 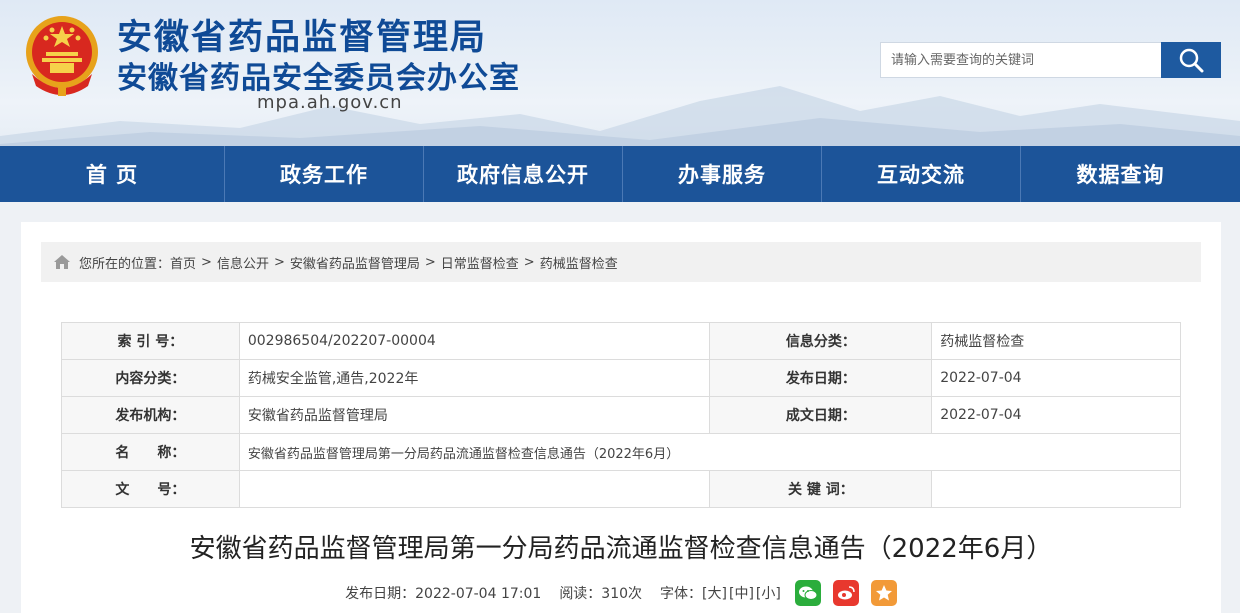 What do you see at coordinates (474, 489) in the screenshot?
I see `doc-number-value` at bounding box center [474, 489].